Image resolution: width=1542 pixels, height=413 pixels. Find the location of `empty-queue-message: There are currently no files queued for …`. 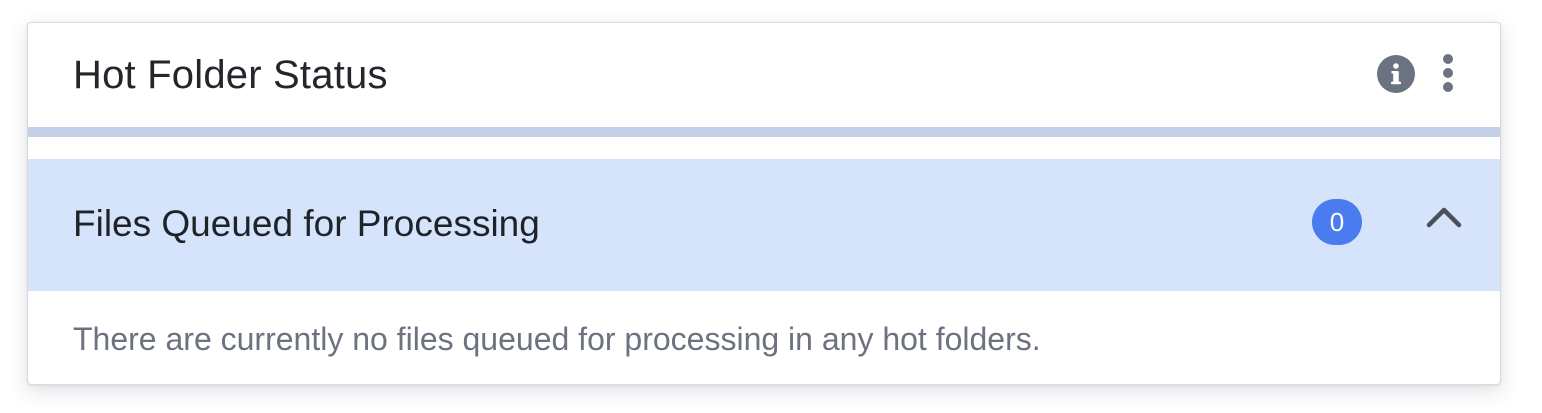

empty-queue-message: There are currently no files queued for … is located at coordinates (557, 339).